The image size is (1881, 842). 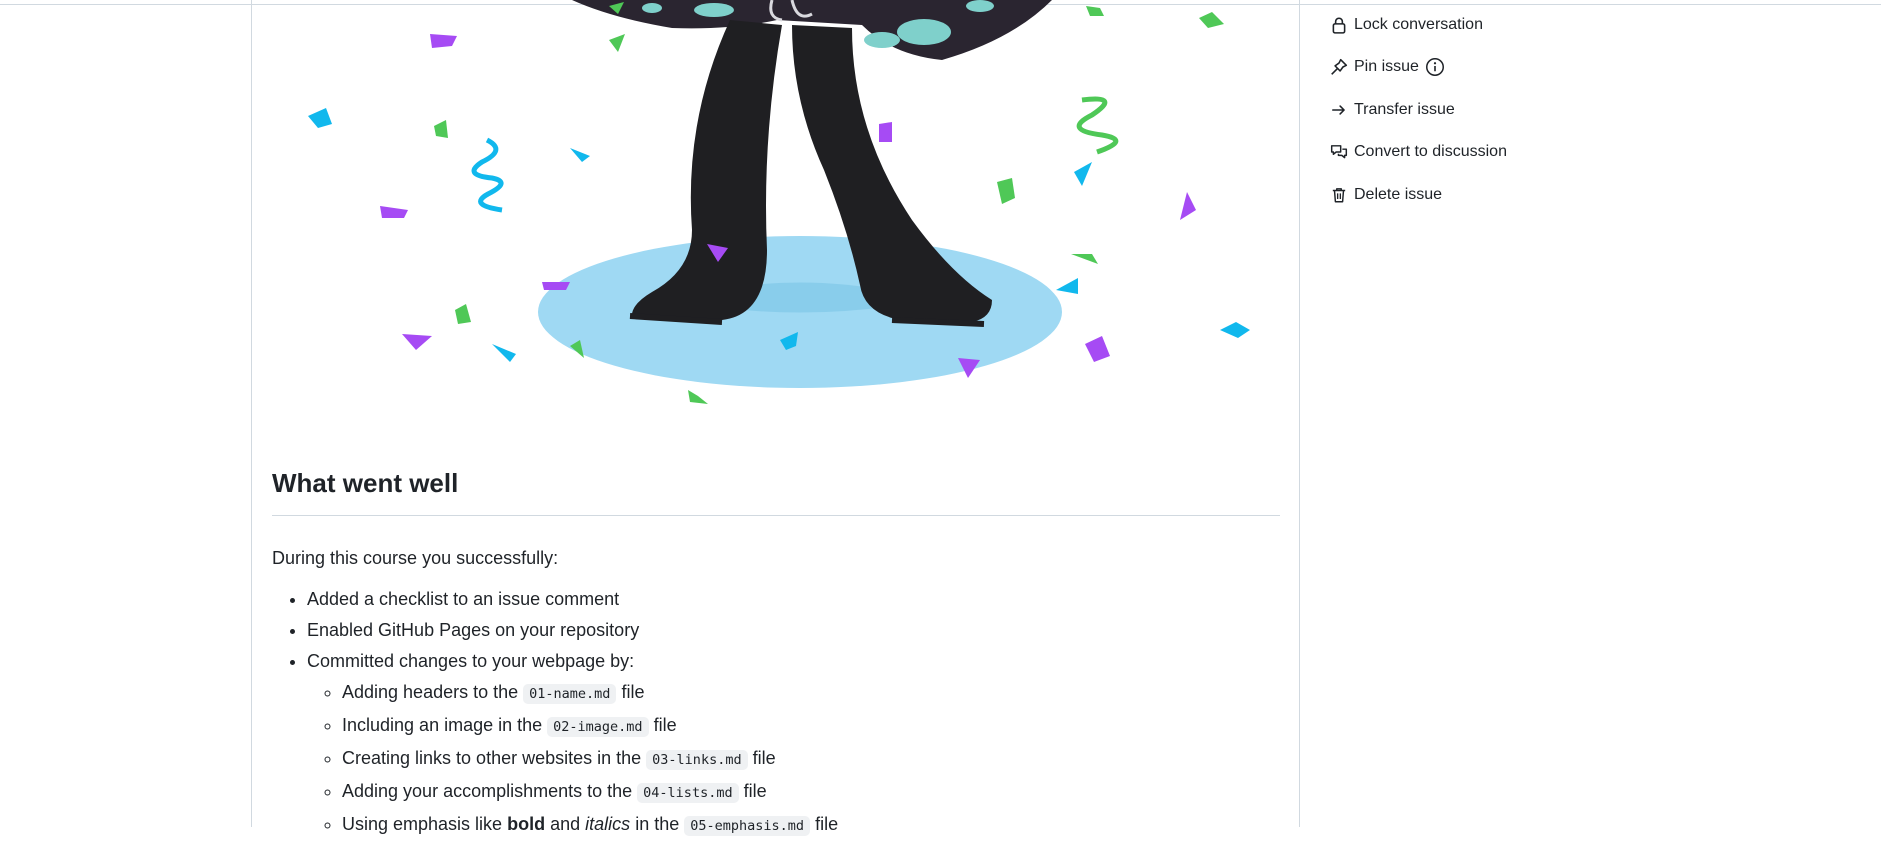 I want to click on file-name-code: 03-links.md, so click(x=697, y=760).